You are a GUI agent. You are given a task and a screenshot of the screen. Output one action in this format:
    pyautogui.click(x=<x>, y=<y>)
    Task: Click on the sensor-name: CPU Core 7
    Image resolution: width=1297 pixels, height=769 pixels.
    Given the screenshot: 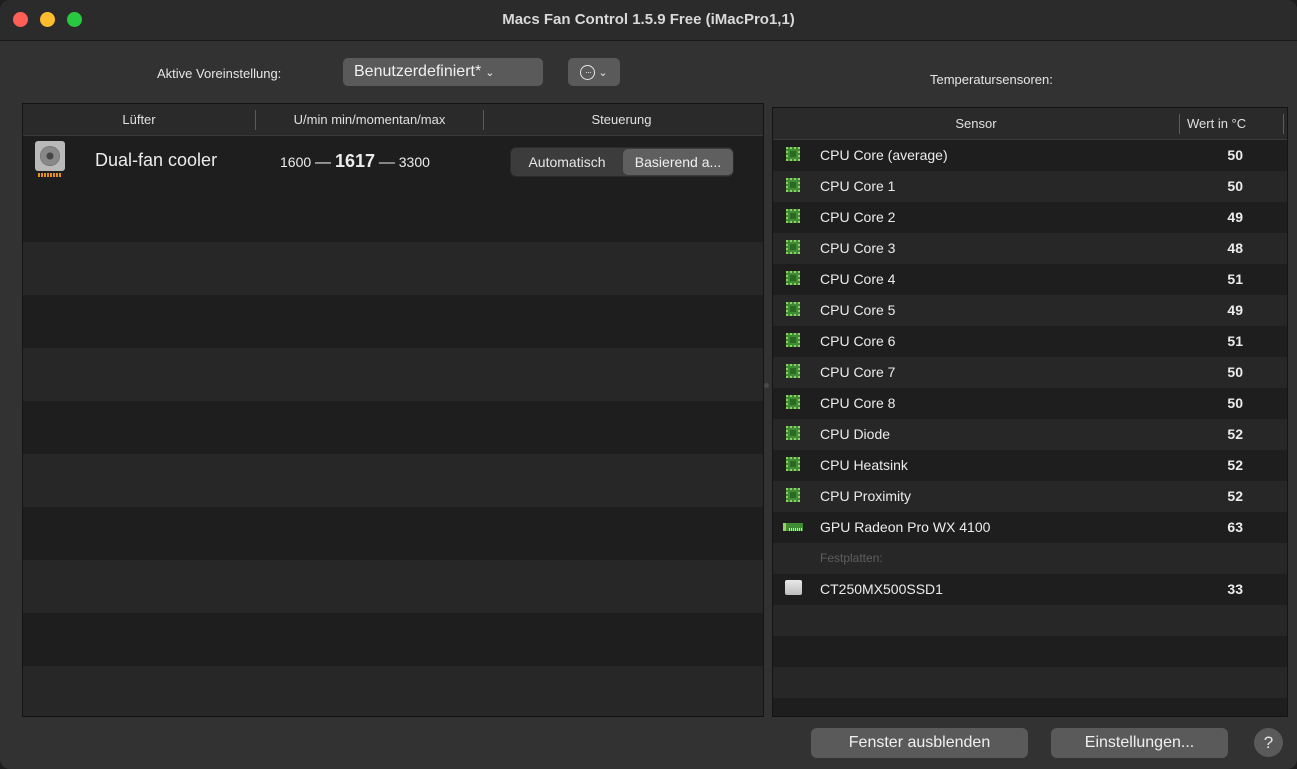 What is the action you would take?
    pyautogui.click(x=858, y=372)
    